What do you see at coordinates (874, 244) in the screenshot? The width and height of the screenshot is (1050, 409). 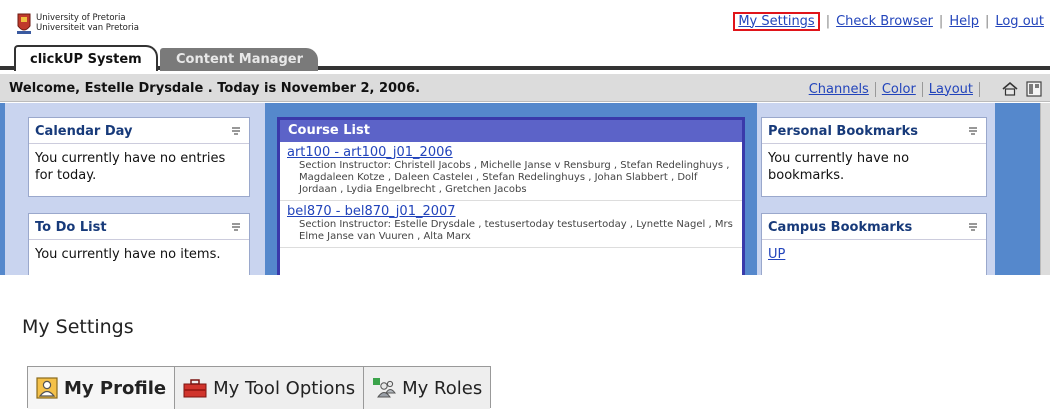 I see `campus-bookmarks-channel: Campus Bookmarks UP` at bounding box center [874, 244].